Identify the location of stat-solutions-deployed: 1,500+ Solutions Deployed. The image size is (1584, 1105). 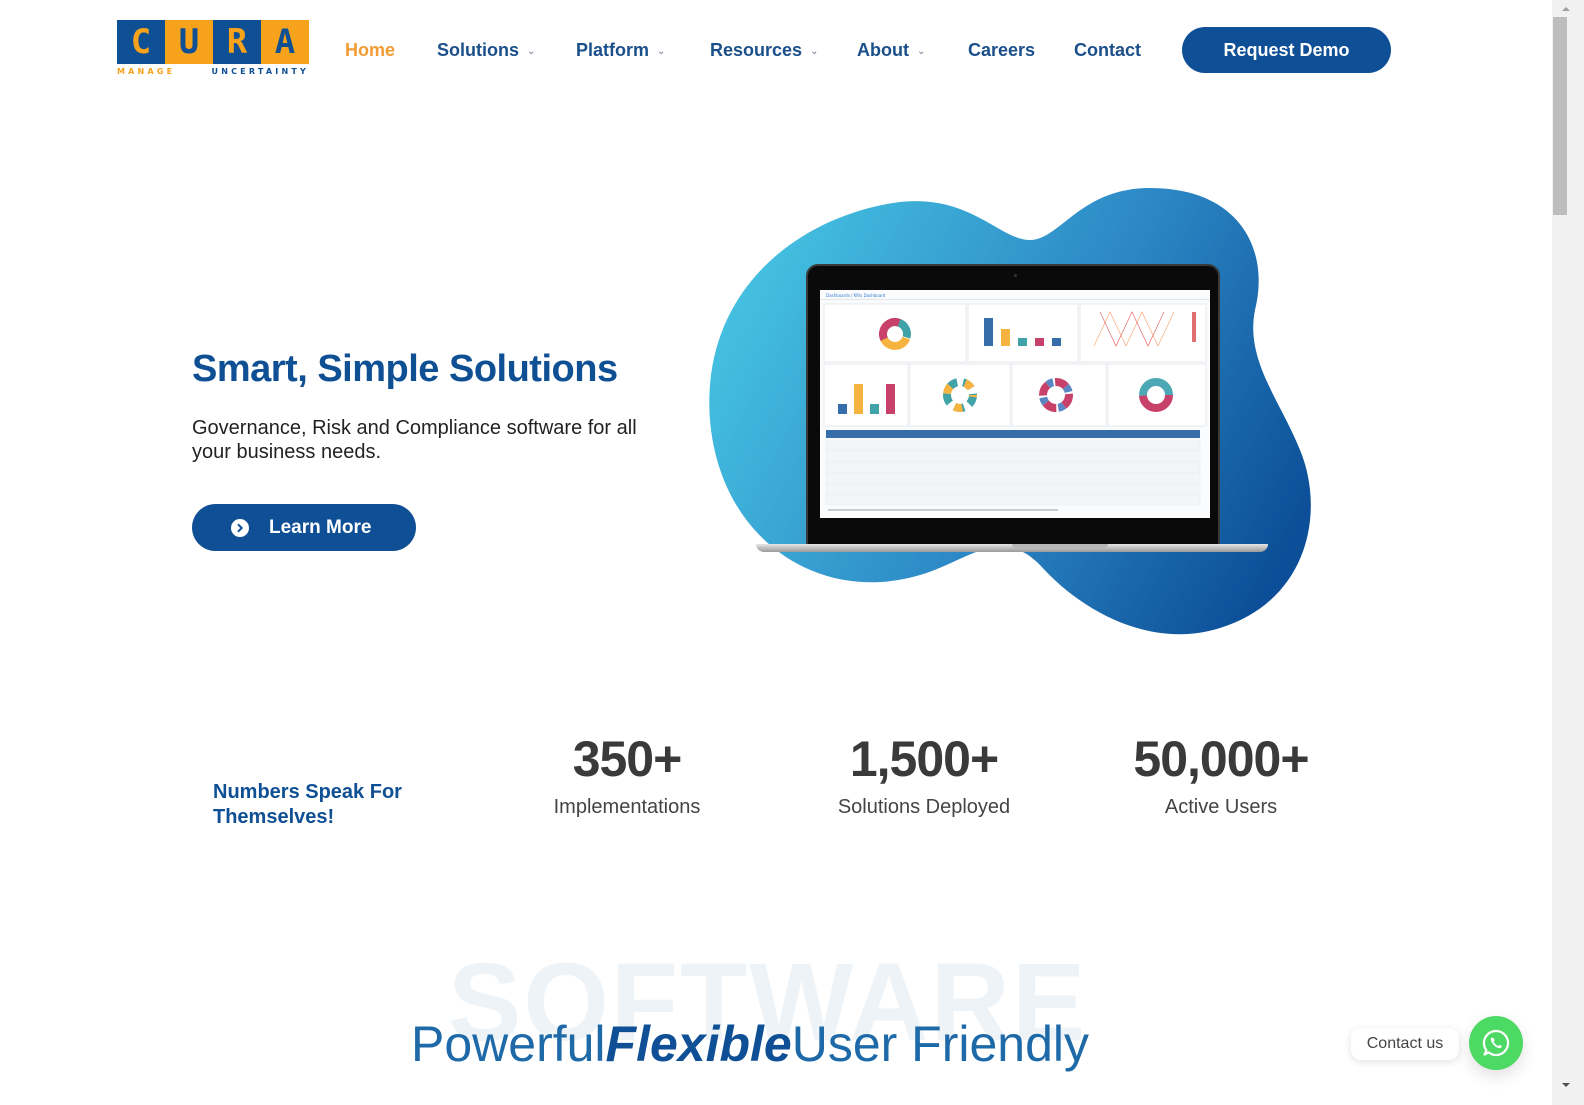
(924, 774).